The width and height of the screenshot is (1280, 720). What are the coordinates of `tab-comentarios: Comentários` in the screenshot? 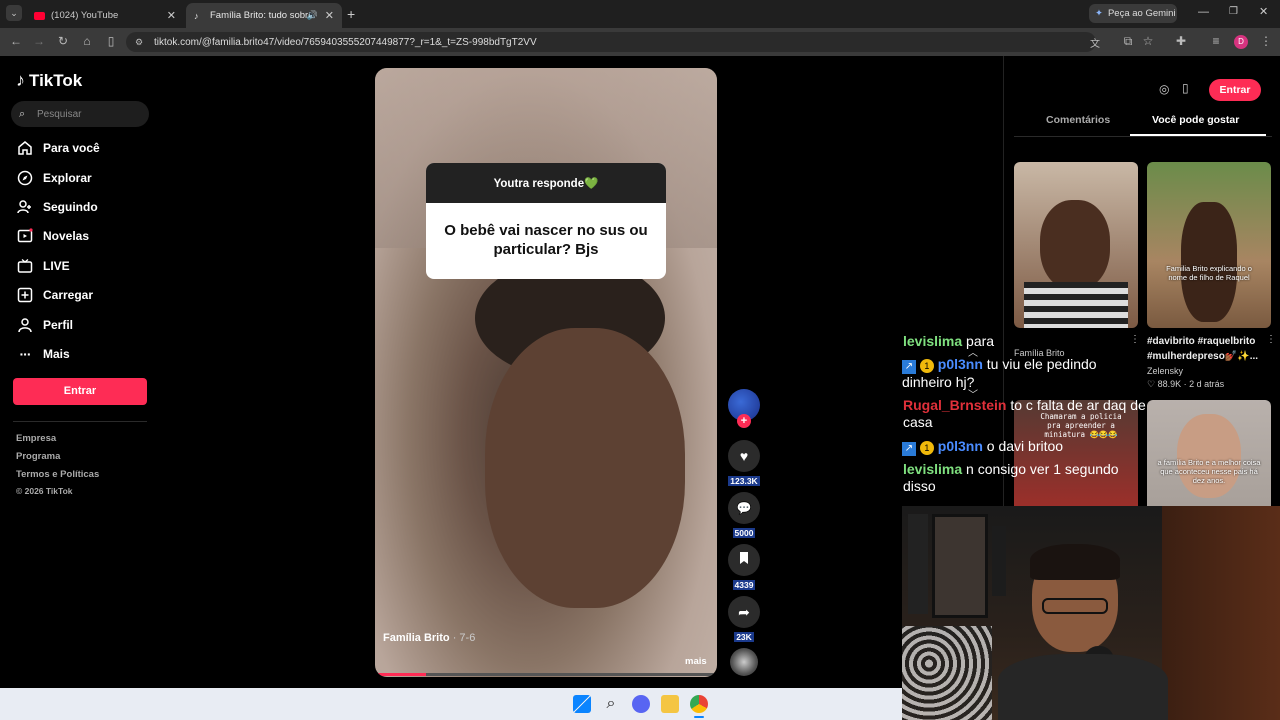 It's located at (1078, 120).